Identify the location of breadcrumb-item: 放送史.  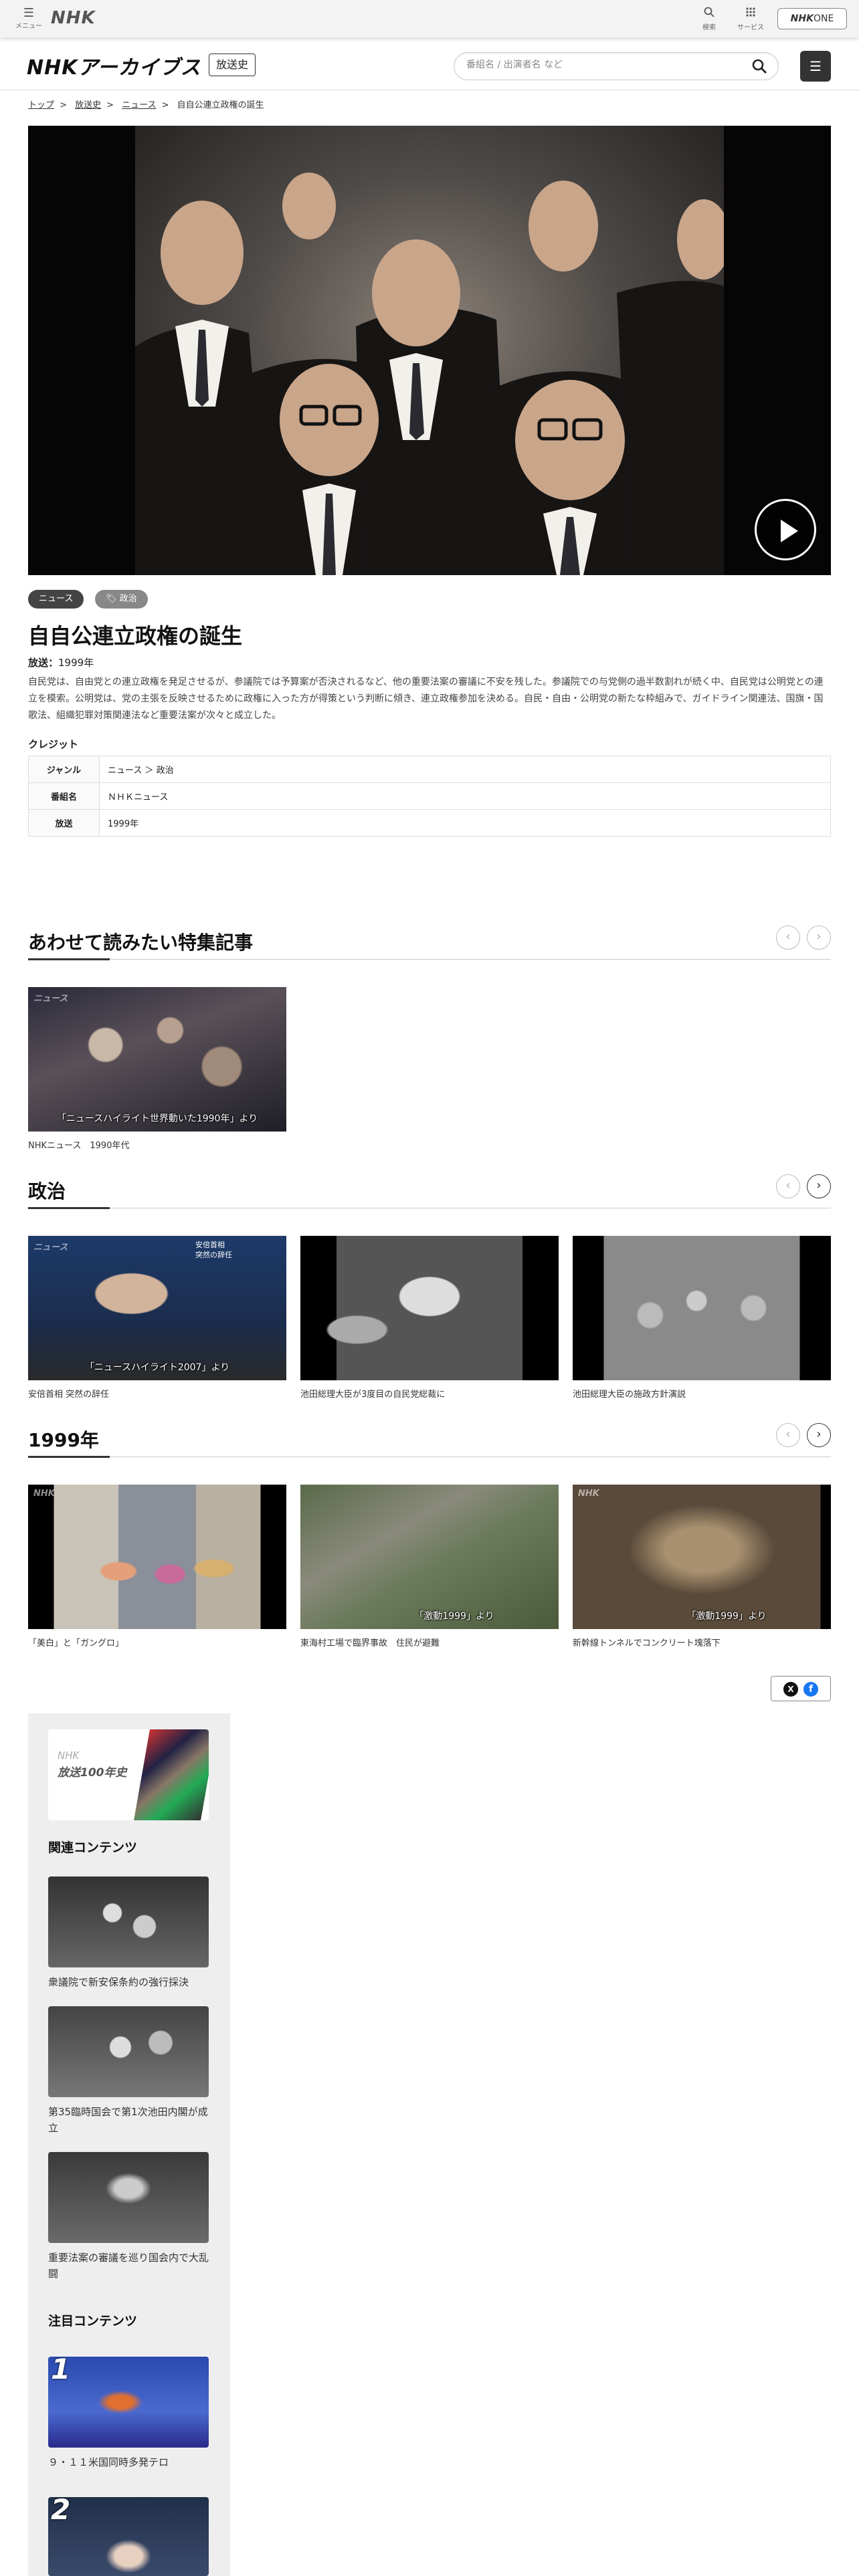
(88, 105).